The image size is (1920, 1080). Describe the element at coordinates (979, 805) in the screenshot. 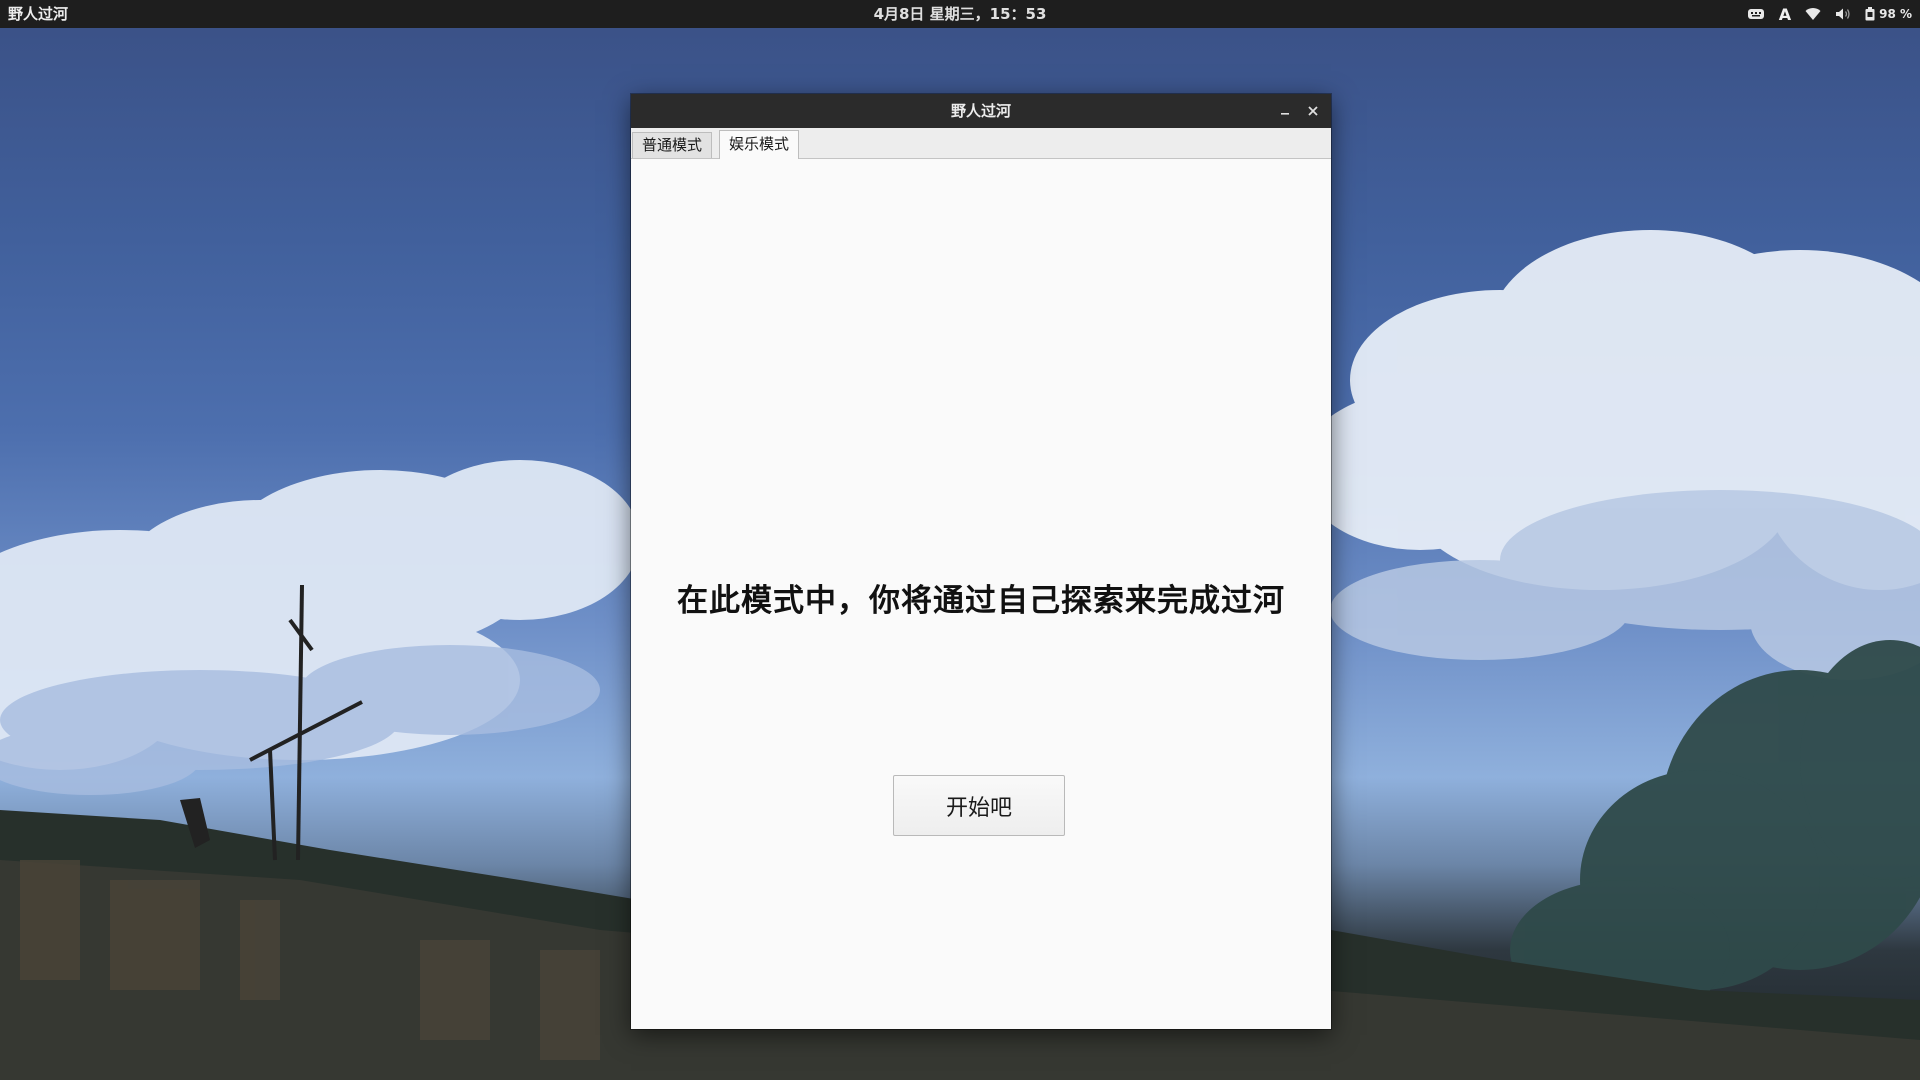

I see `start-button: 开始吧` at that location.